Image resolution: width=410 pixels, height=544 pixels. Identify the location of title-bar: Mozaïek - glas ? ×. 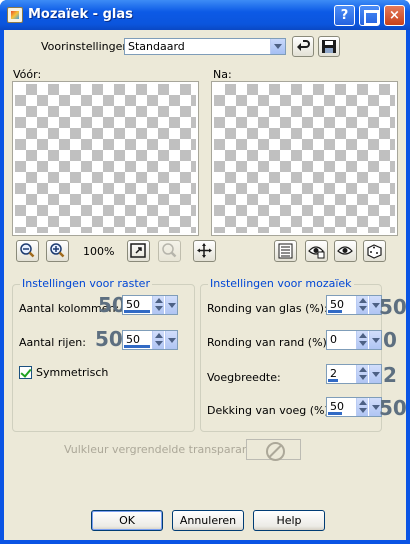
(205, 15).